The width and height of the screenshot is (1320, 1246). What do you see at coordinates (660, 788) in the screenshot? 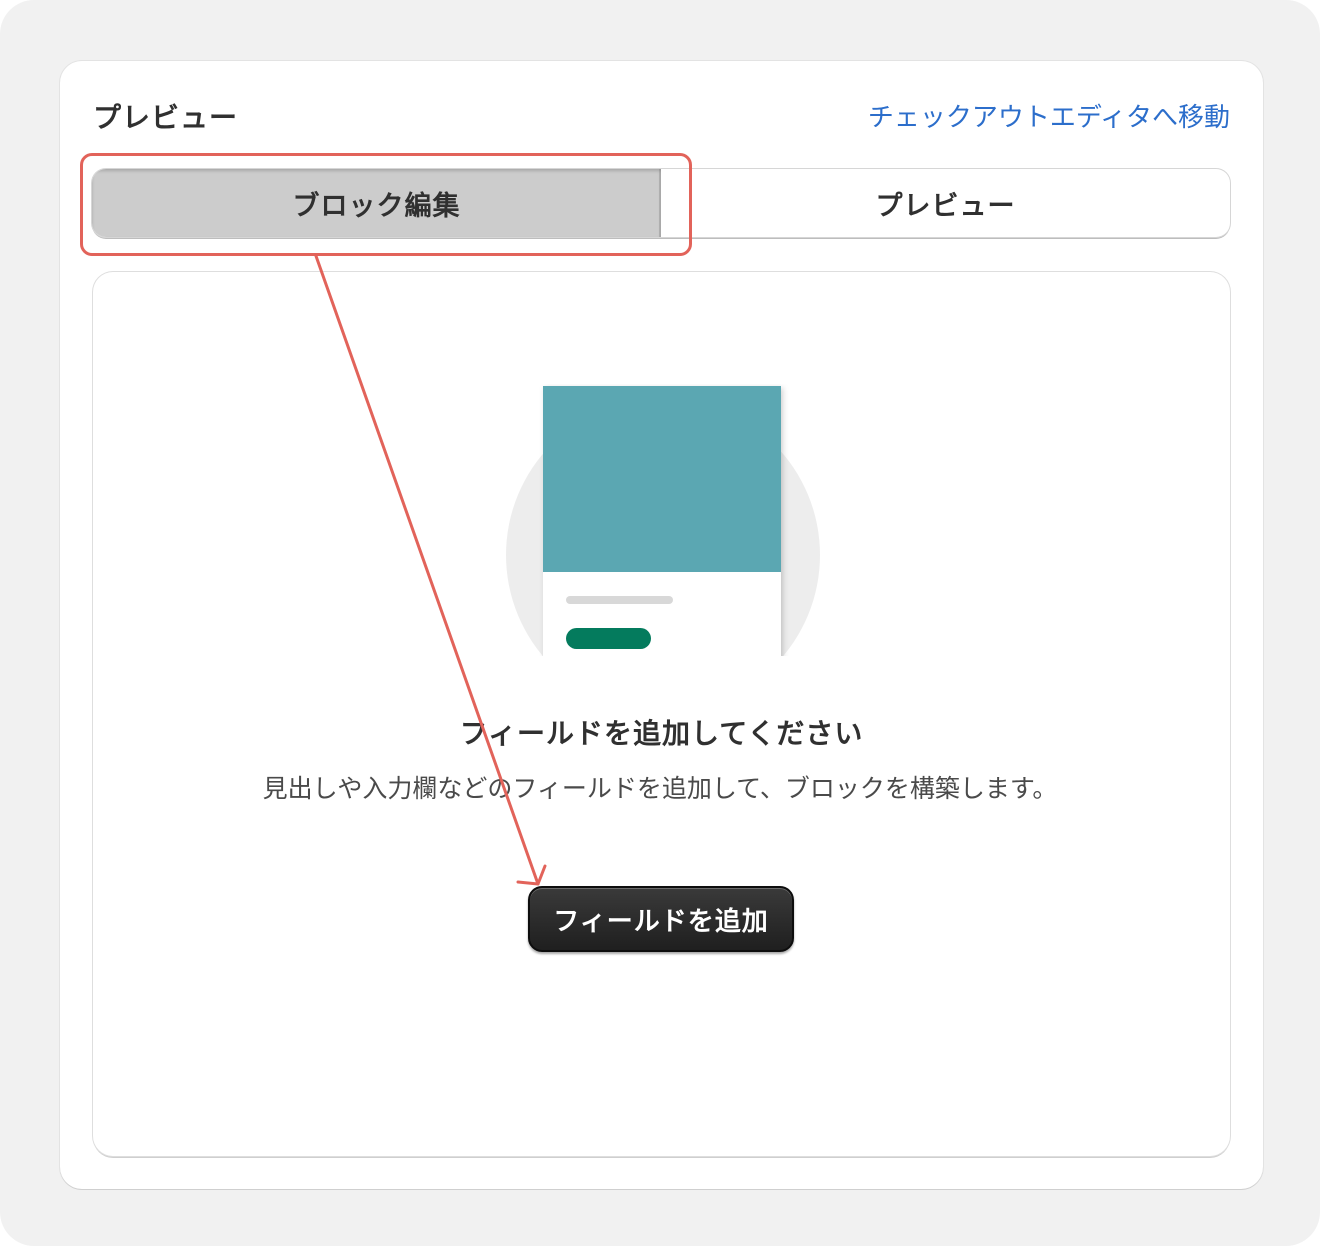
I see `empty-state-body: 見出しや入力欄などのフィールドを追加して、ブロックを構築します。` at bounding box center [660, 788].